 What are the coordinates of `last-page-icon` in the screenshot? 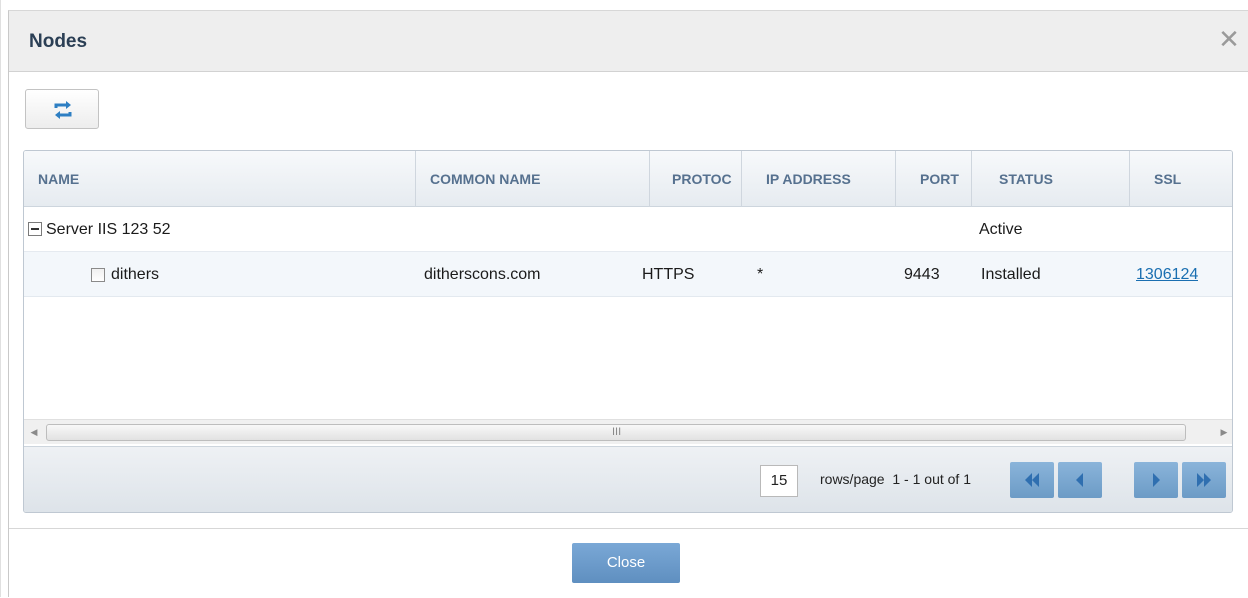 It's located at (1204, 480).